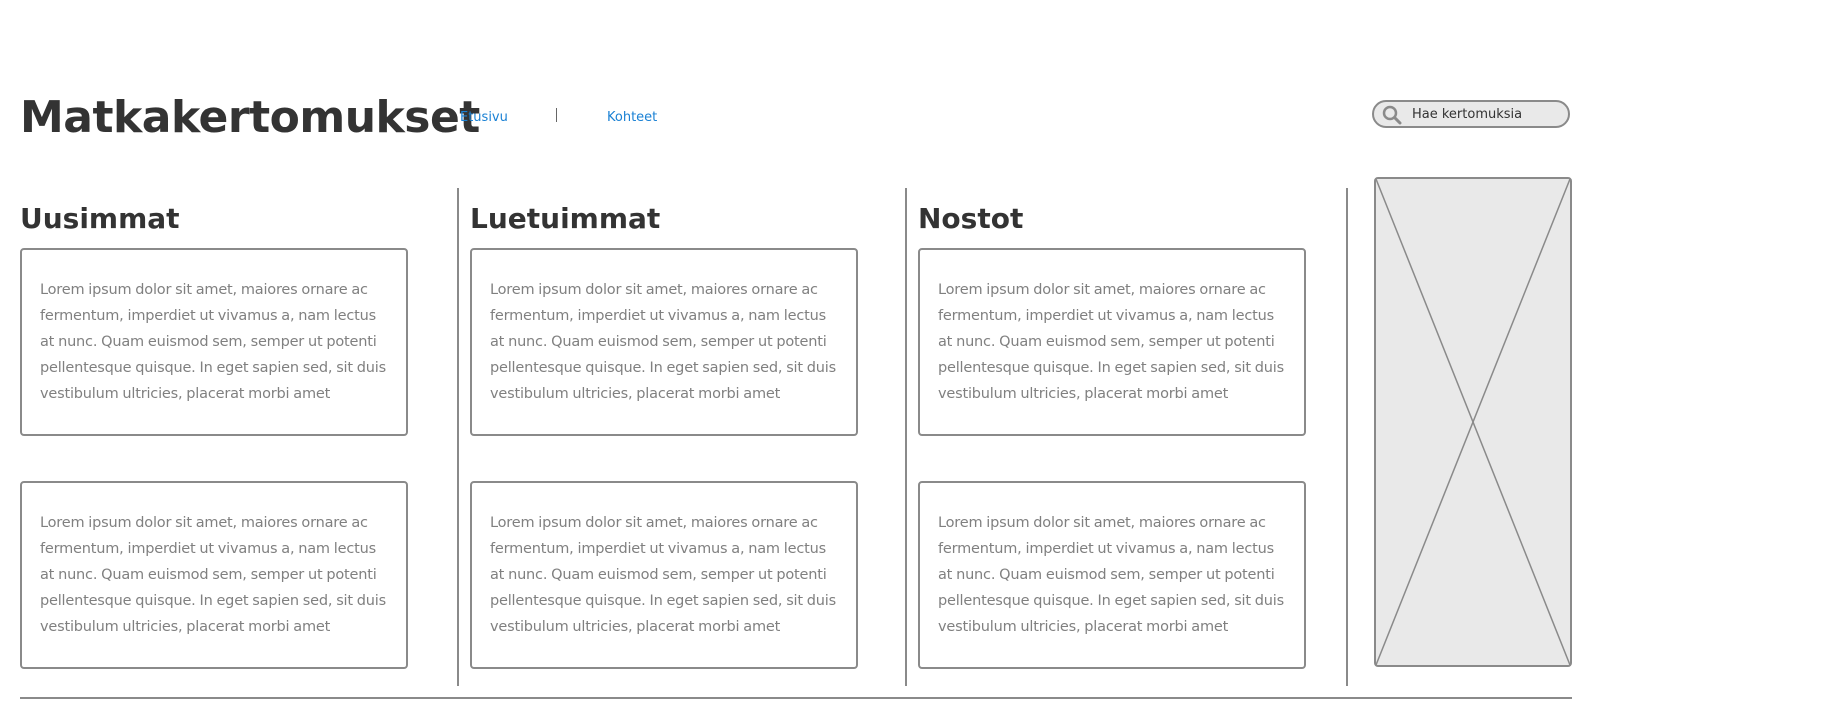 Image resolution: width=1848 pixels, height=717 pixels. What do you see at coordinates (632, 117) in the screenshot?
I see `nav-link-kohteet: Kohteet` at bounding box center [632, 117].